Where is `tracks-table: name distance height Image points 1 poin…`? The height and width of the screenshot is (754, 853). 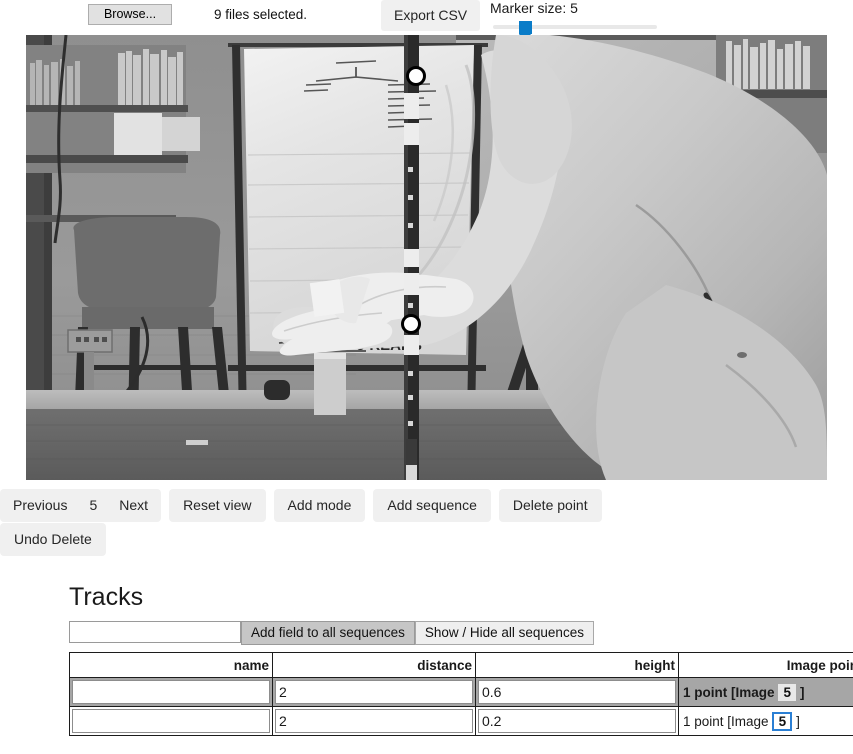
tracks-table: name distance height Image points 1 poin… is located at coordinates (461, 694).